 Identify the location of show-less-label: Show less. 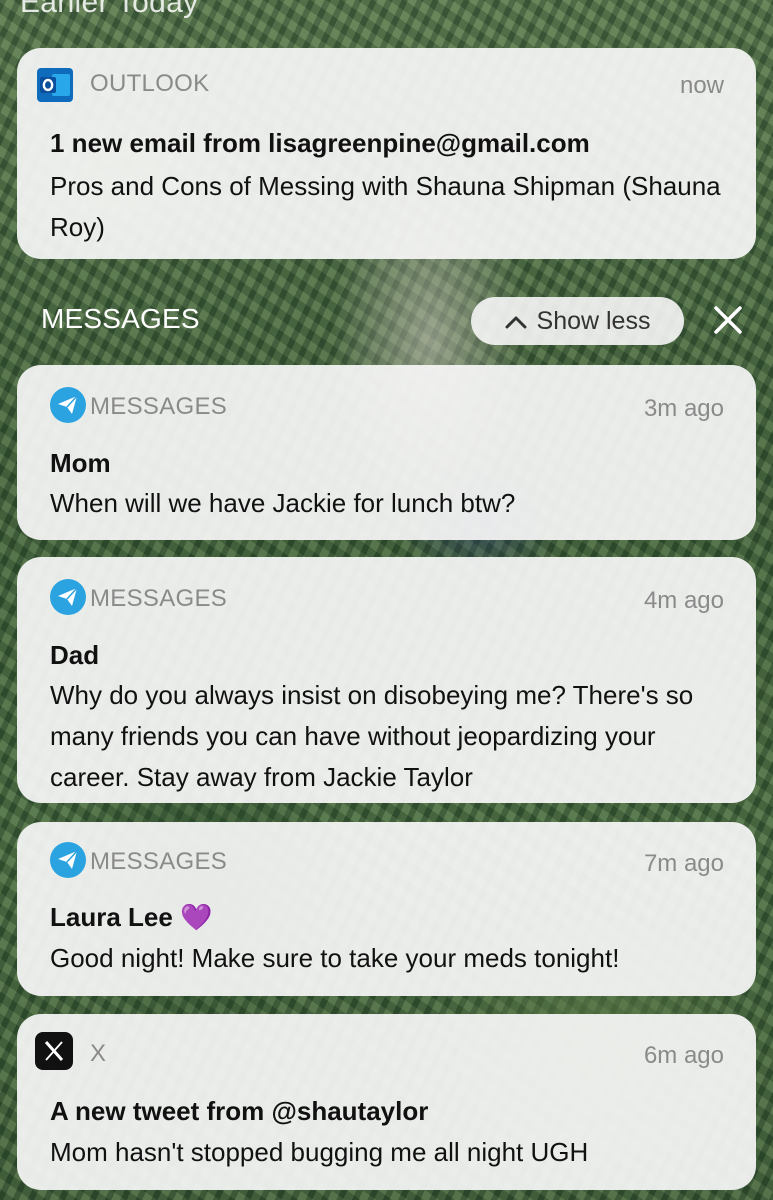
(593, 320).